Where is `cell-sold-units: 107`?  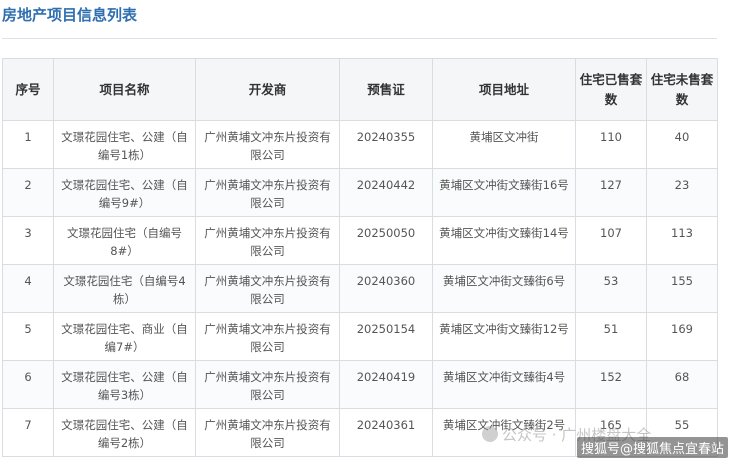
cell-sold-units: 107 is located at coordinates (611, 240).